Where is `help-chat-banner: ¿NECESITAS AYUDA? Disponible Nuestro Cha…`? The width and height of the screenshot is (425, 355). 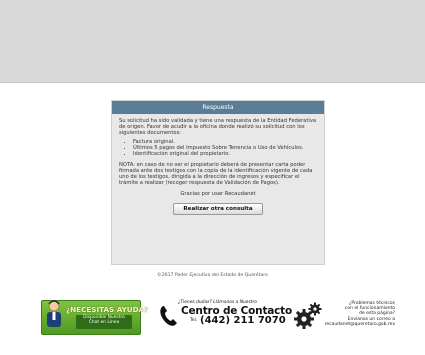 help-chat-banner: ¿NECESITAS AYUDA? Disponible Nuestro Cha… is located at coordinates (94, 317).